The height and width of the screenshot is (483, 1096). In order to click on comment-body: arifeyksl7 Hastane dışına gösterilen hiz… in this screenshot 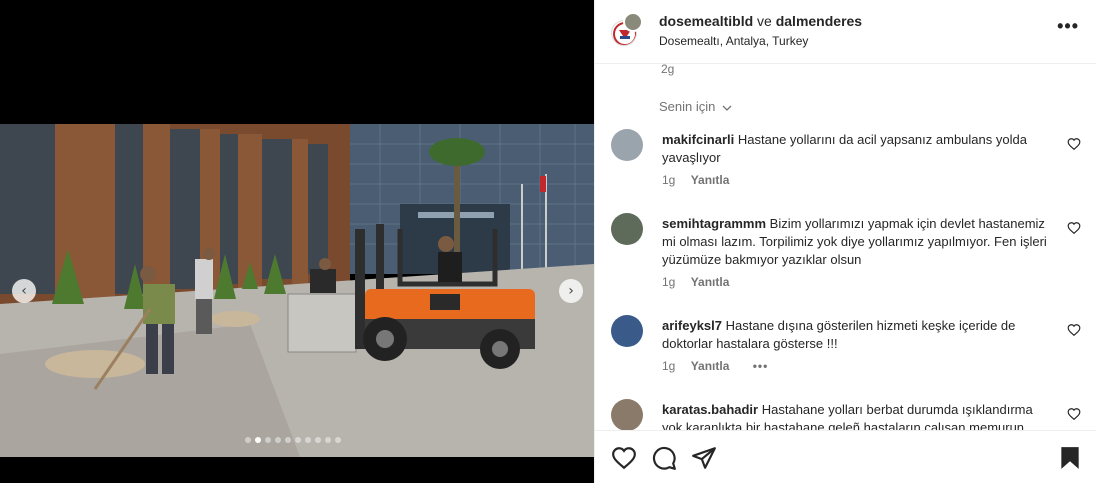, I will do `click(855, 335)`.